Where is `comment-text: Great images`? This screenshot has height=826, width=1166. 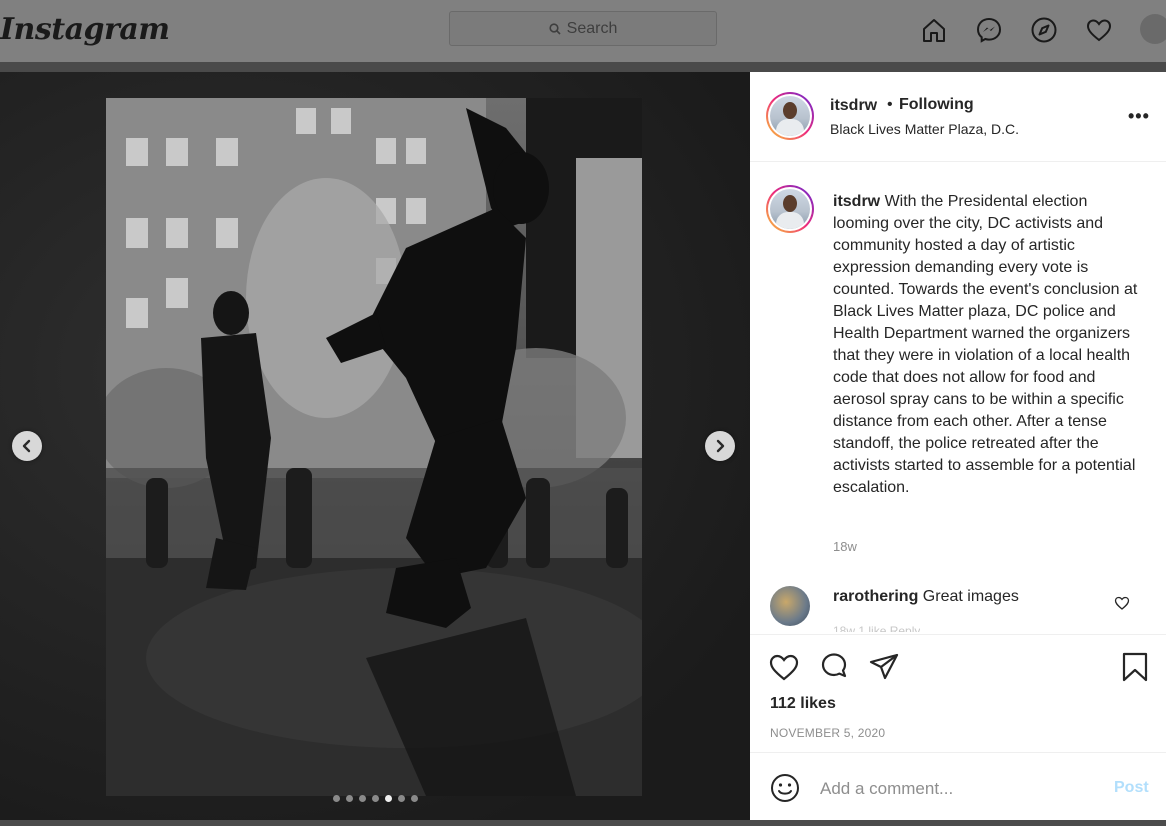
comment-text: Great images is located at coordinates (970, 596).